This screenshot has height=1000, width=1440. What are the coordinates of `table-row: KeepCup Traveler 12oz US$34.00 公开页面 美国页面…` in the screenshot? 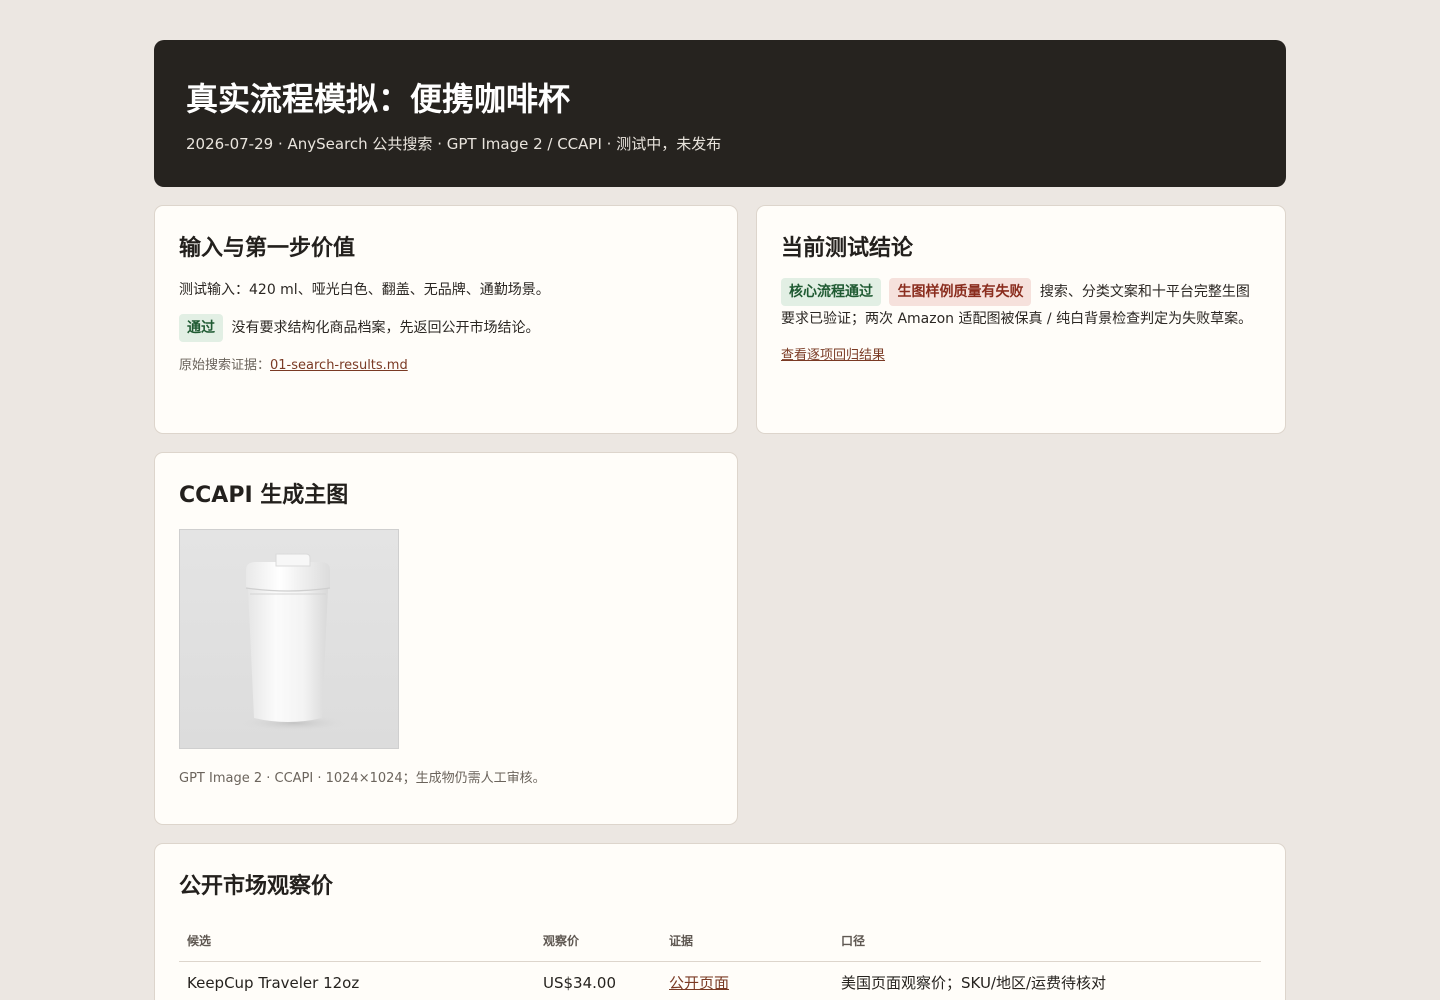 It's located at (720, 981).